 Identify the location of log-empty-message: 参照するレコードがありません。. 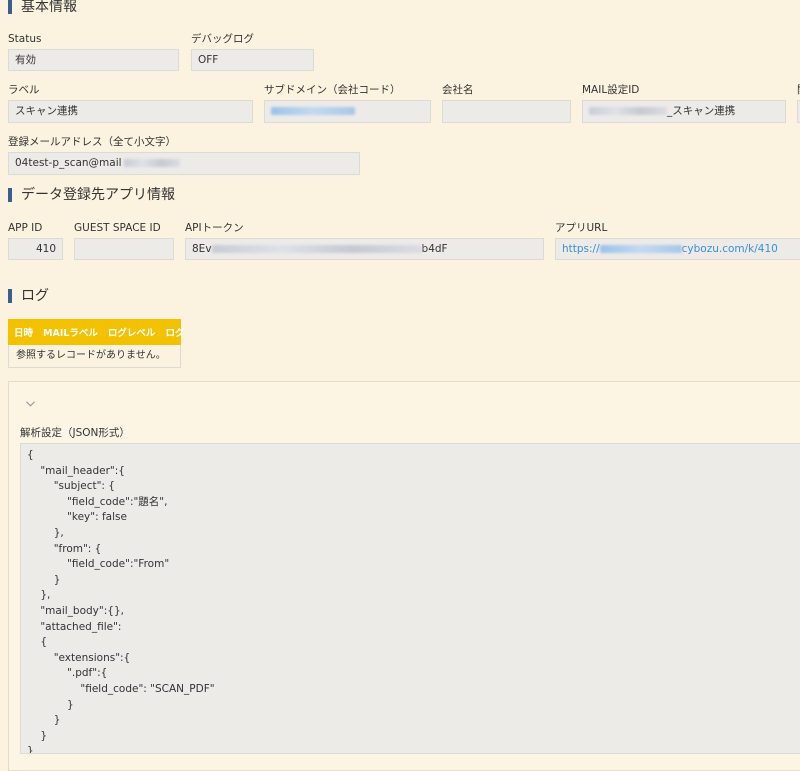
(94, 356).